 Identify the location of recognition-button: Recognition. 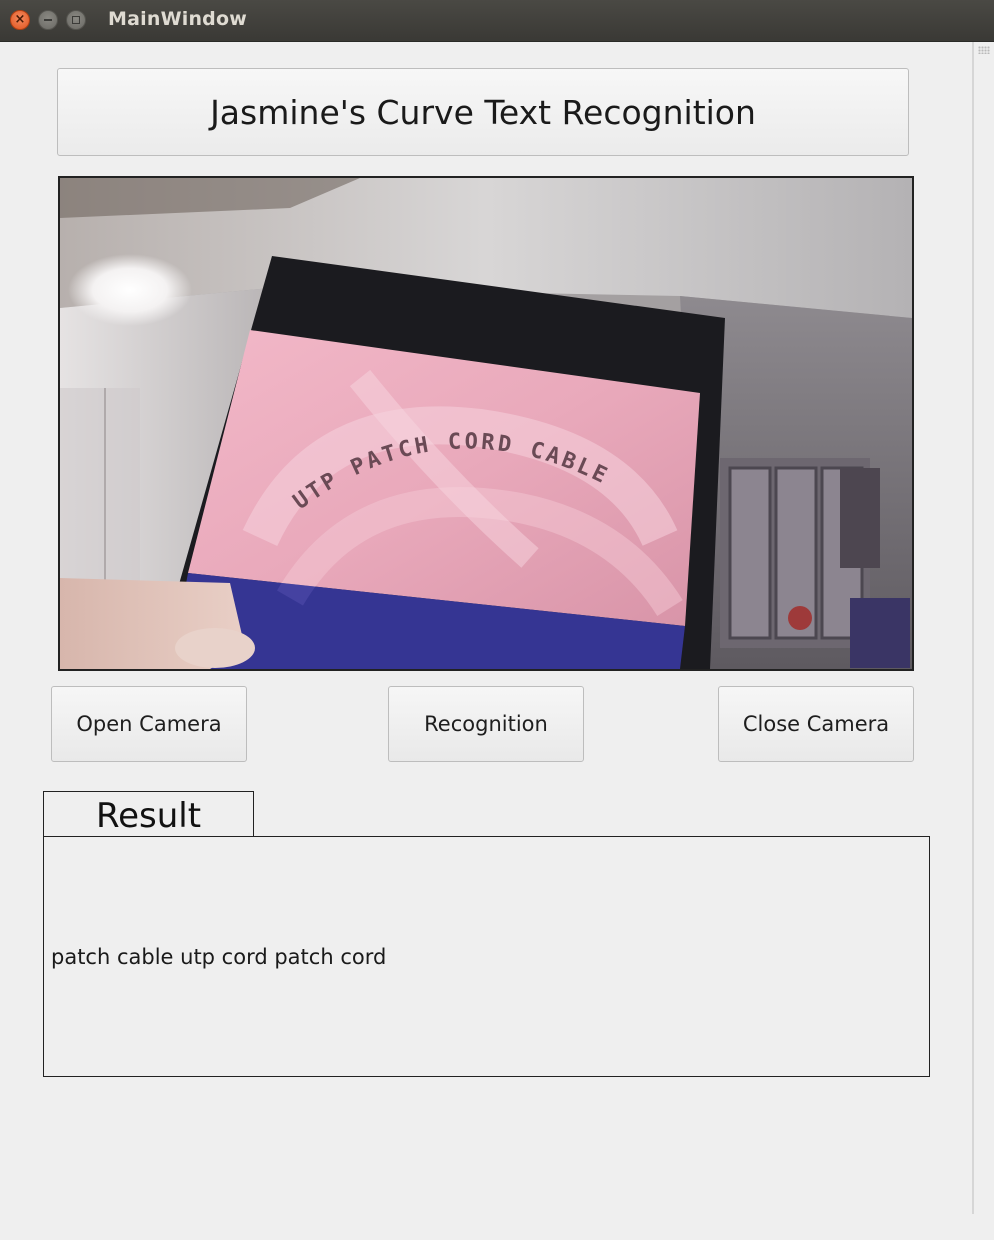
(486, 724).